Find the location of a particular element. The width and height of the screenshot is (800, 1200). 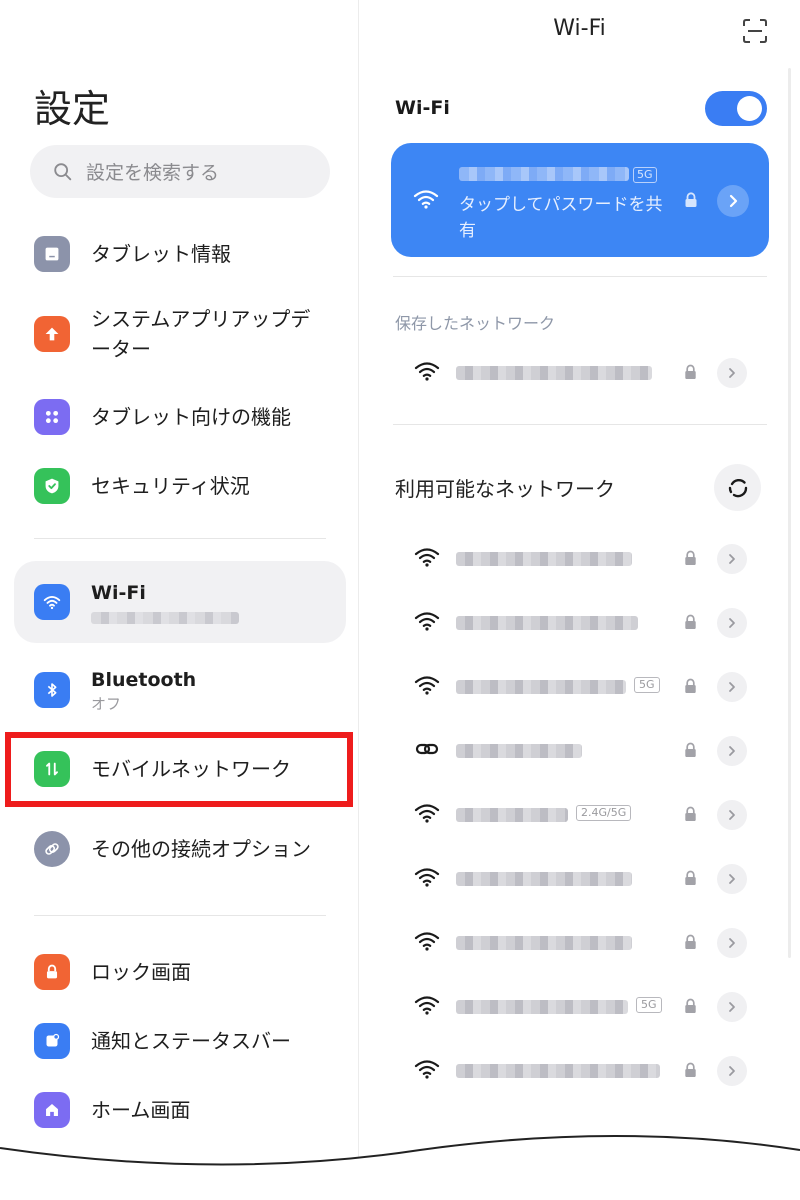

scan-qr-icon is located at coordinates (755, 31).